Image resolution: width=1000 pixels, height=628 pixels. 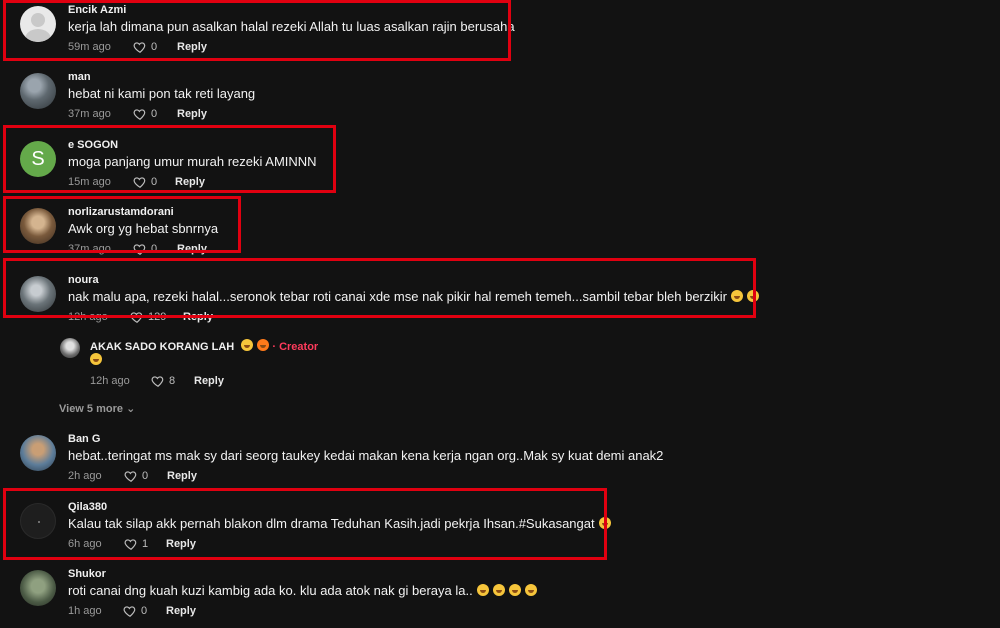 I want to click on creator-badge: · Creator, so click(x=295, y=347).